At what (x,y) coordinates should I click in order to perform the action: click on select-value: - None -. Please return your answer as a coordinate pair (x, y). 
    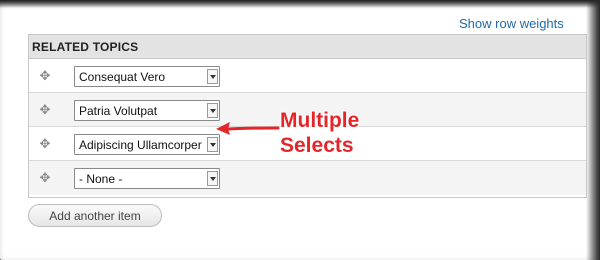
    Looking at the image, I should click on (101, 179).